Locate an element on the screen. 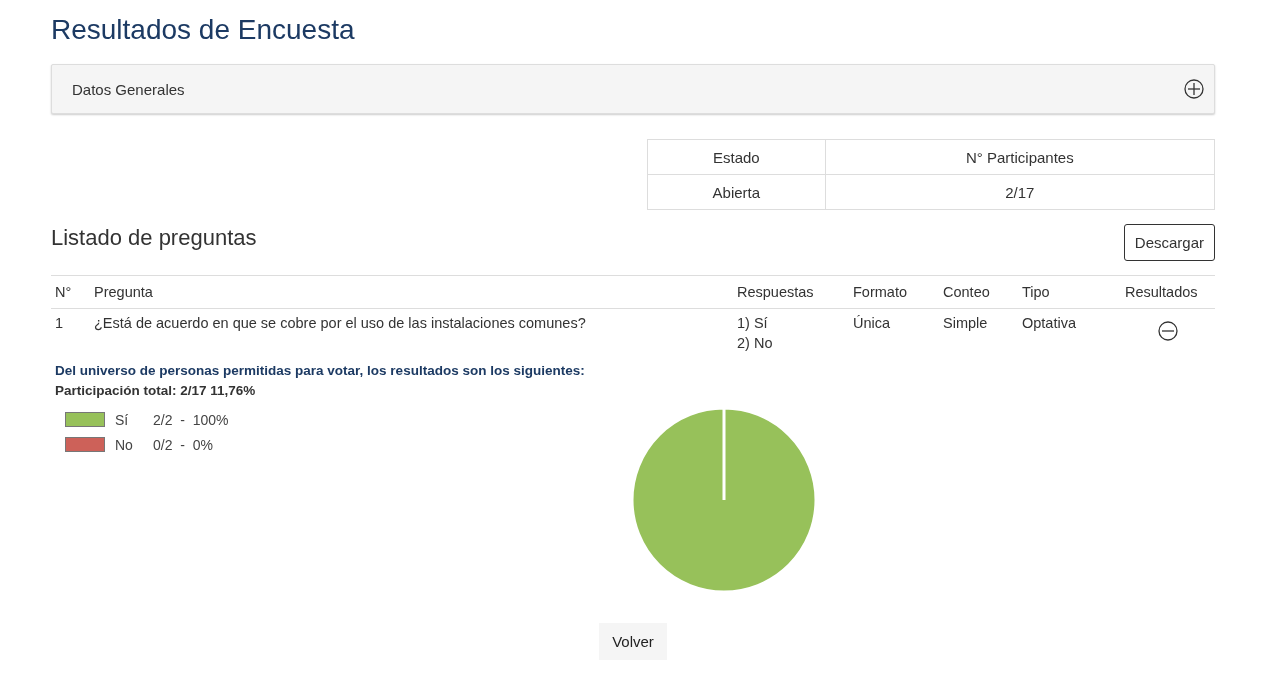 The height and width of the screenshot is (684, 1265). table-cell: 1 is located at coordinates (59, 323).